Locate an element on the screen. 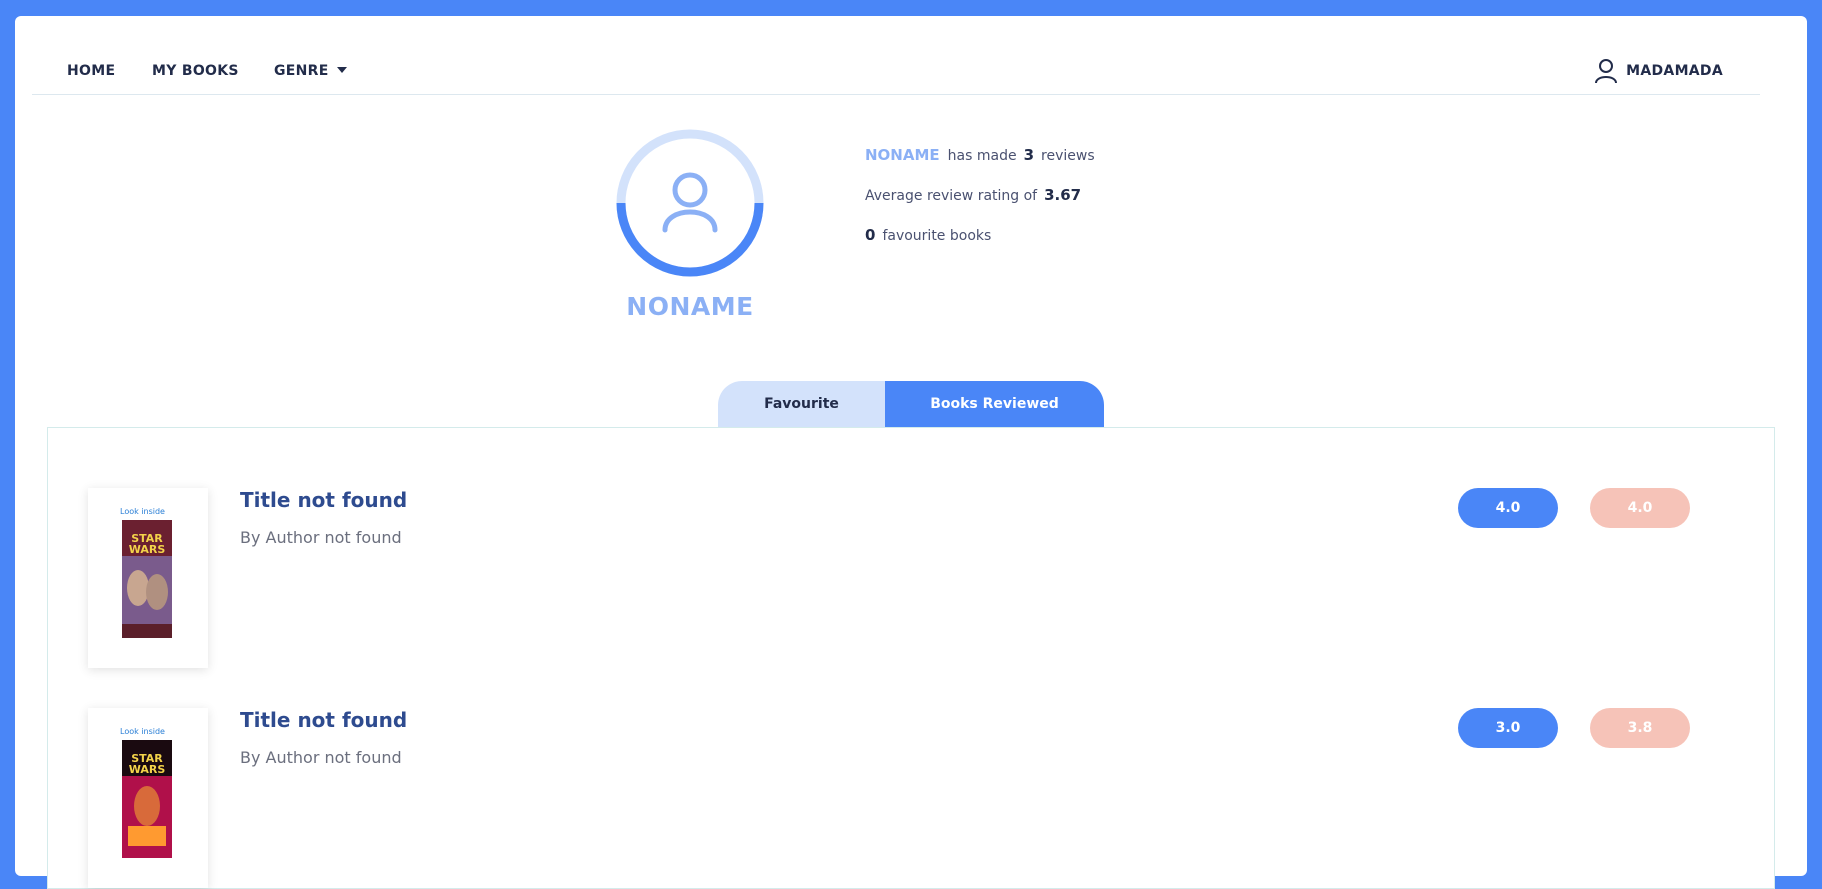 The width and height of the screenshot is (1822, 889). review-count: 3 is located at coordinates (1029, 155).